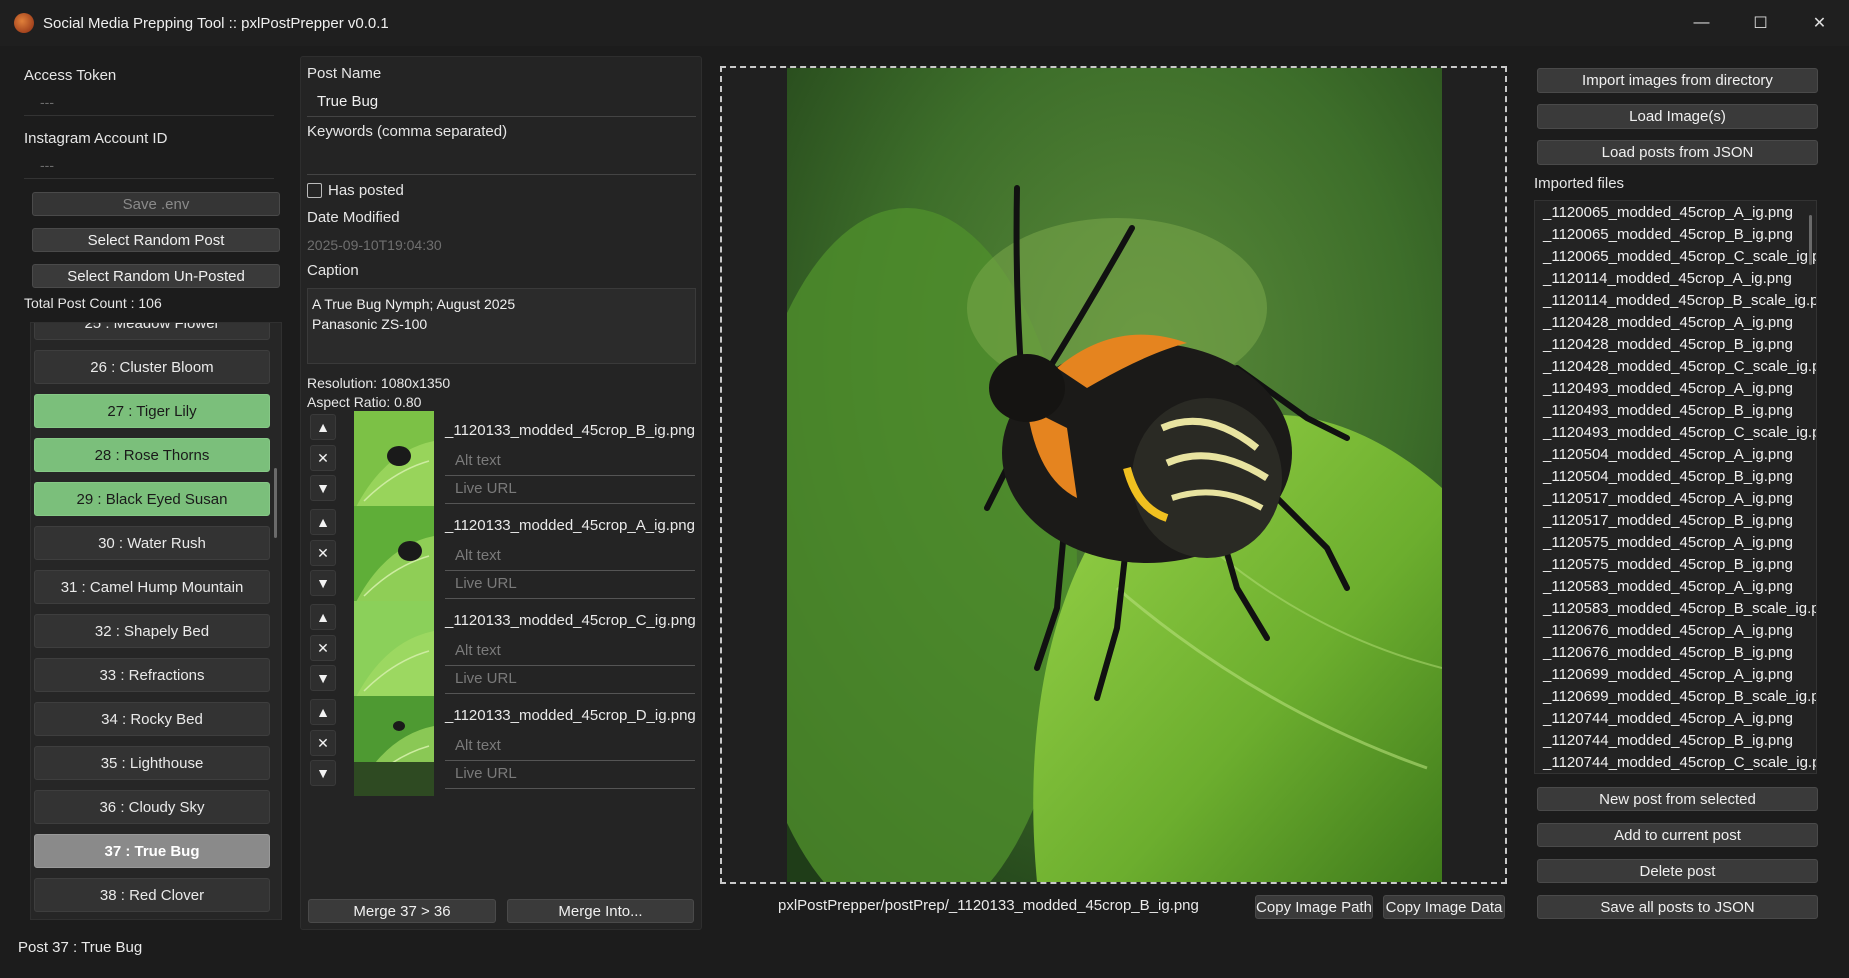 The width and height of the screenshot is (1849, 978). Describe the element at coordinates (152, 807) in the screenshot. I see `post-item: 36 : Cloudy Sky` at that location.